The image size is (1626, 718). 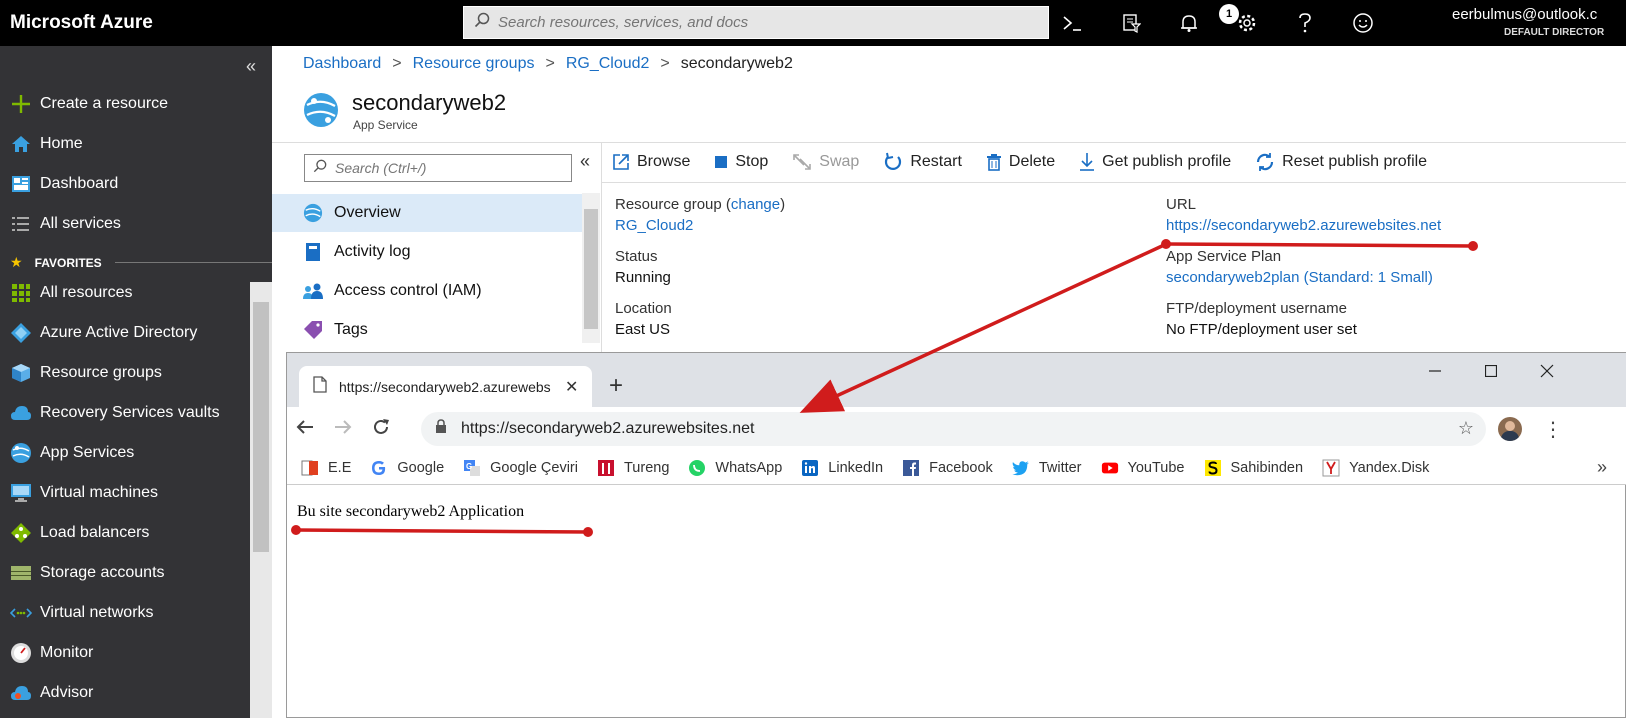 I want to click on browser-menu-icon: ⋮, so click(x=1553, y=429).